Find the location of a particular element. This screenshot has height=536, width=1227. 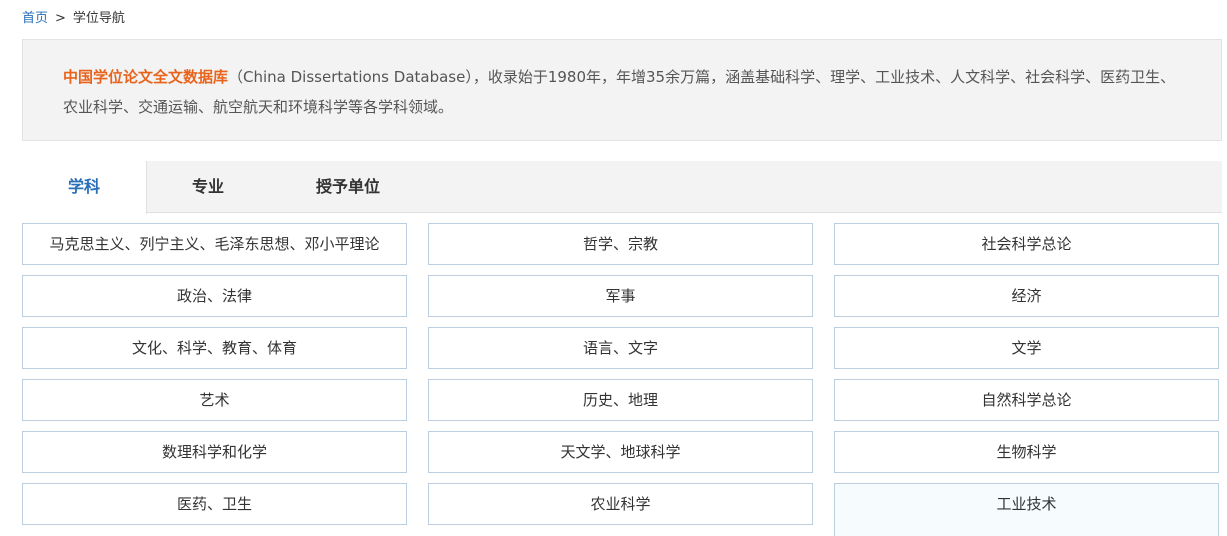

subject-item: 生物科学 is located at coordinates (1026, 452).